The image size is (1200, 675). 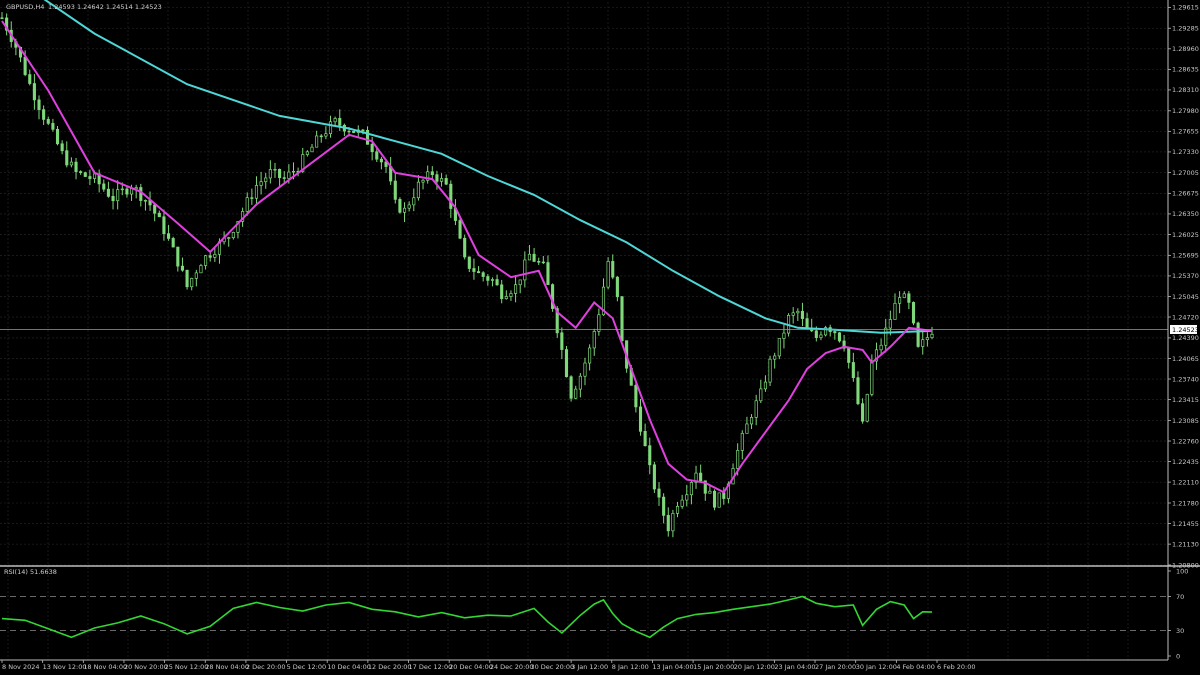 I want to click on price-tick-label: 1.27005, so click(x=1185, y=173).